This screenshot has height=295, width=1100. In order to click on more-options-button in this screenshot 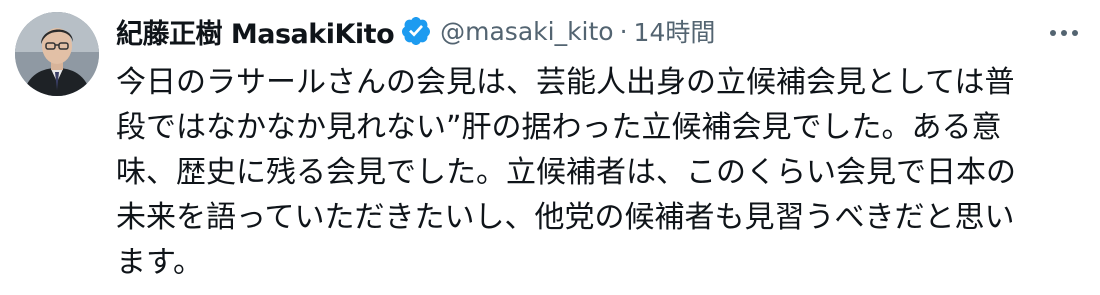, I will do `click(1064, 33)`.